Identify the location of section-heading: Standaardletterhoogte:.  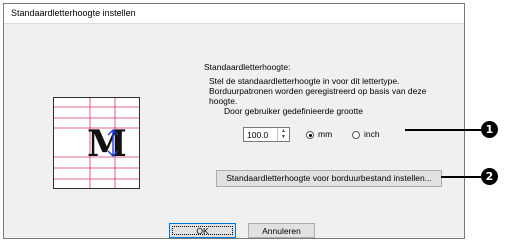
(247, 67).